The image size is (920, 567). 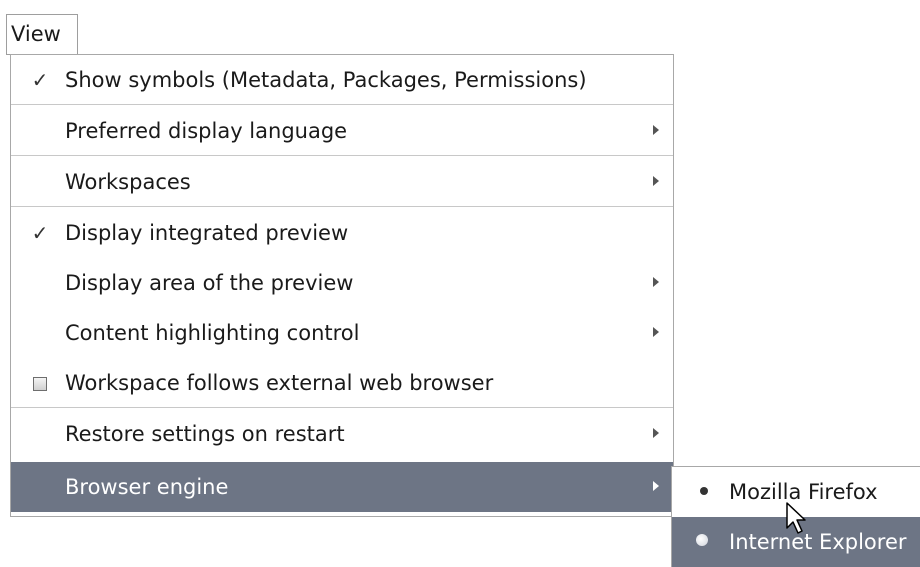 I want to click on menu-item-label: Display integrated preview, so click(x=207, y=233).